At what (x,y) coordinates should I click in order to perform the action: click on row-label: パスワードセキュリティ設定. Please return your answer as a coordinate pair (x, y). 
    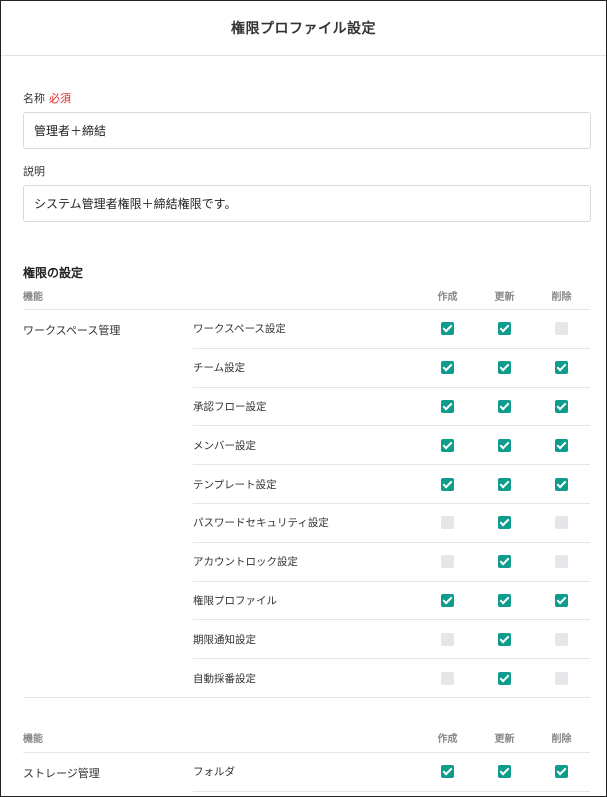
    Looking at the image, I should click on (261, 523).